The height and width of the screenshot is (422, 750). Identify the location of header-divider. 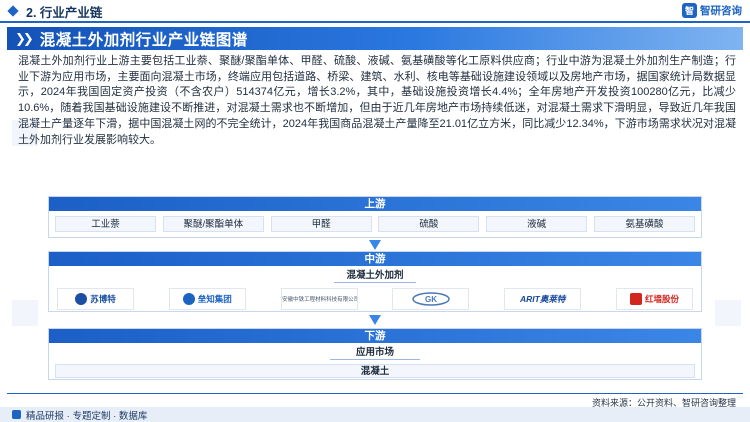
(375, 22).